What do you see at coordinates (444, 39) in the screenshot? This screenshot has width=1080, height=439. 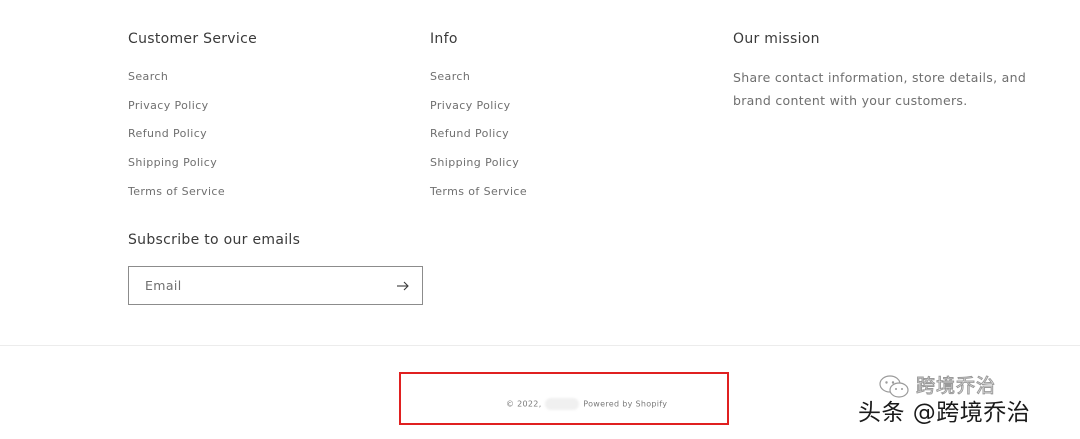 I see `info-heading: Info` at bounding box center [444, 39].